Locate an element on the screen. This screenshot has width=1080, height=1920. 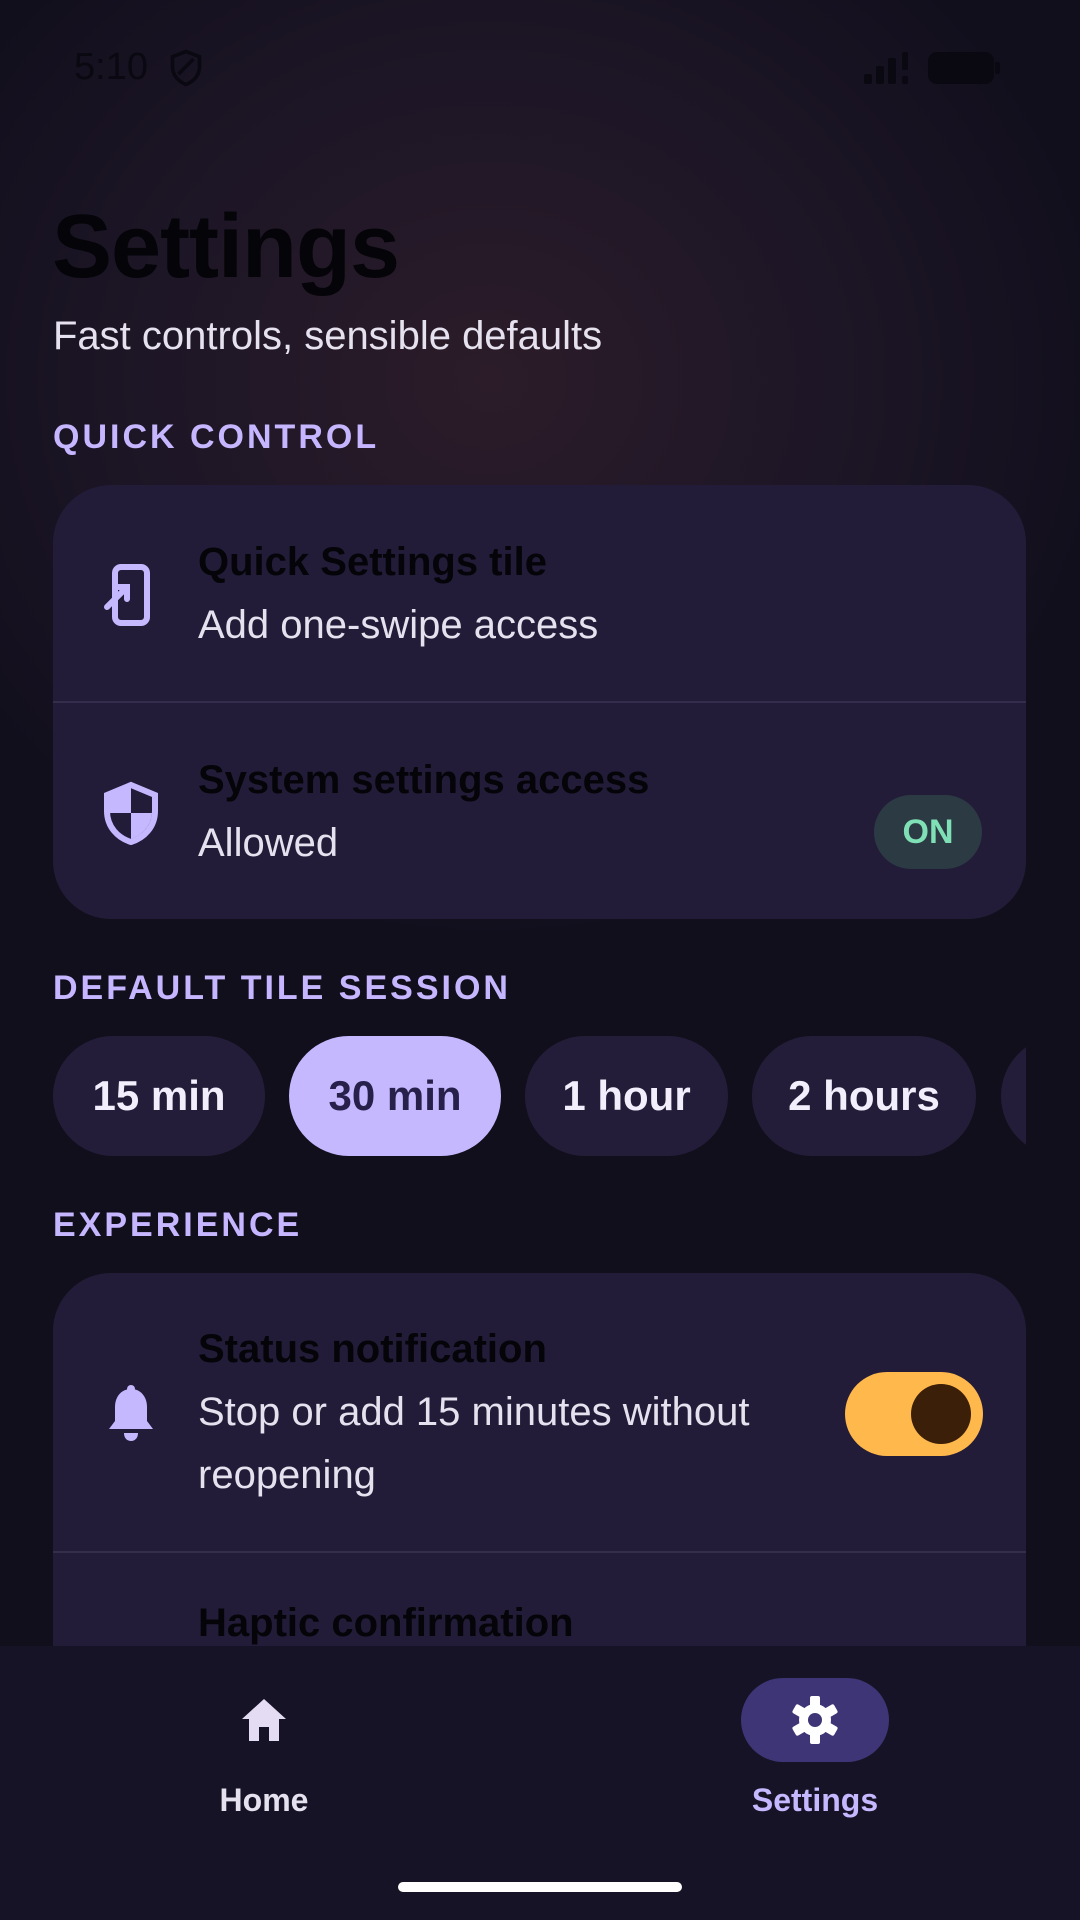
row-title: Quick Settings tile is located at coordinates (372, 562).